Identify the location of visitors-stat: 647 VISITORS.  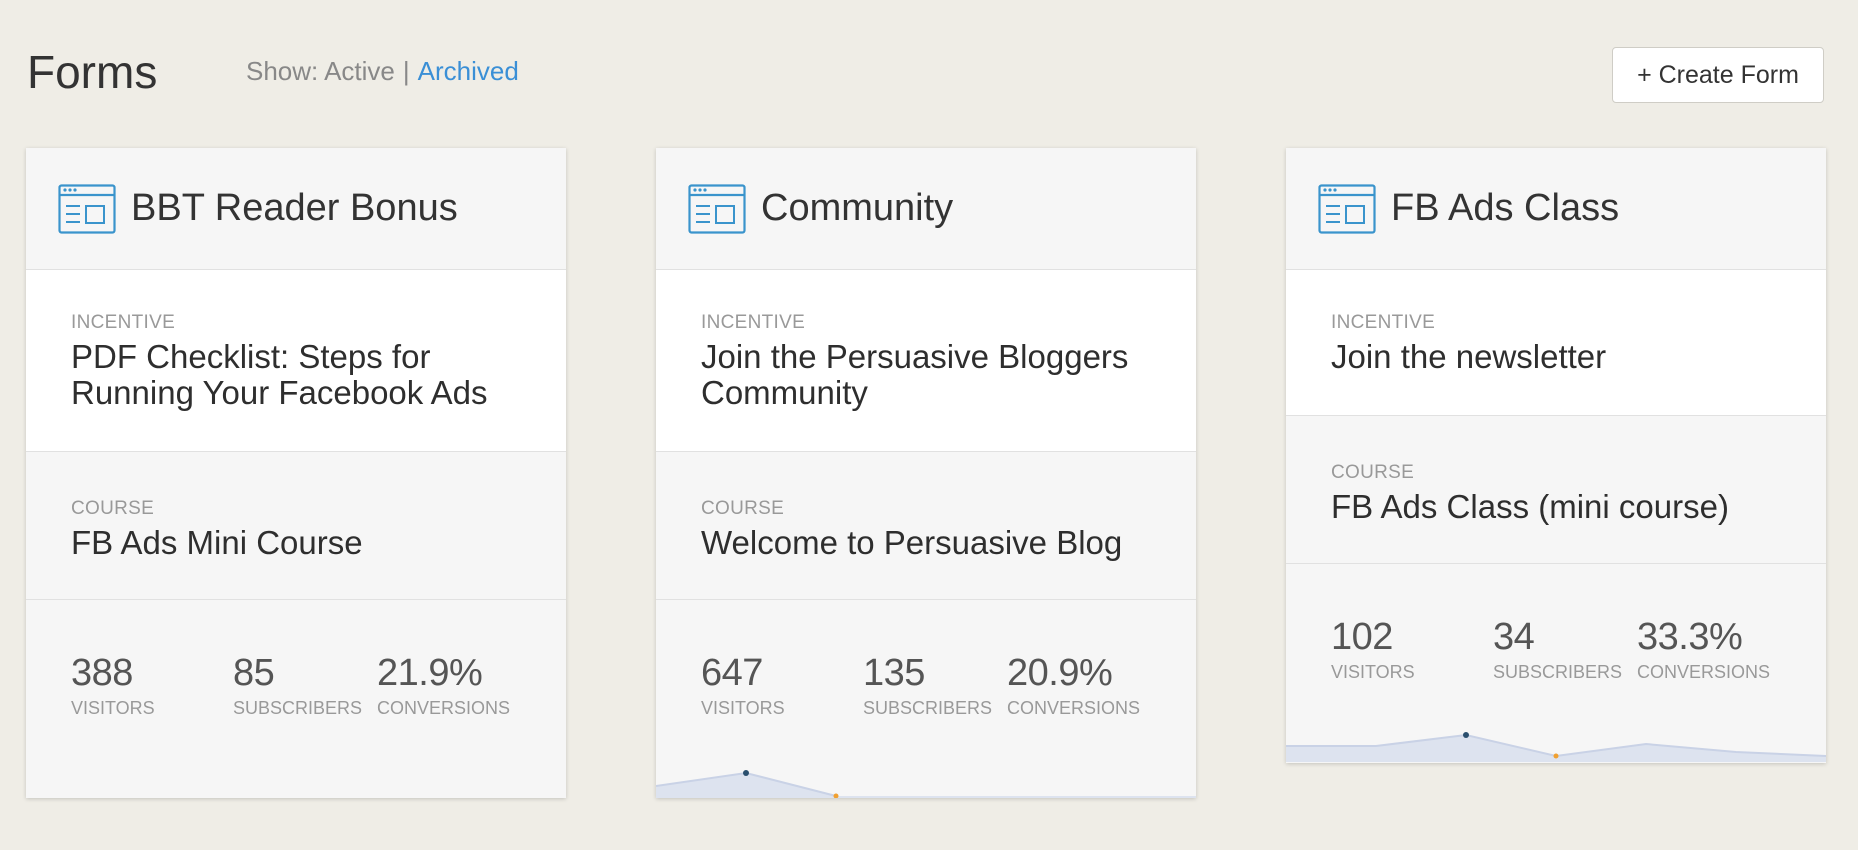
(743, 685).